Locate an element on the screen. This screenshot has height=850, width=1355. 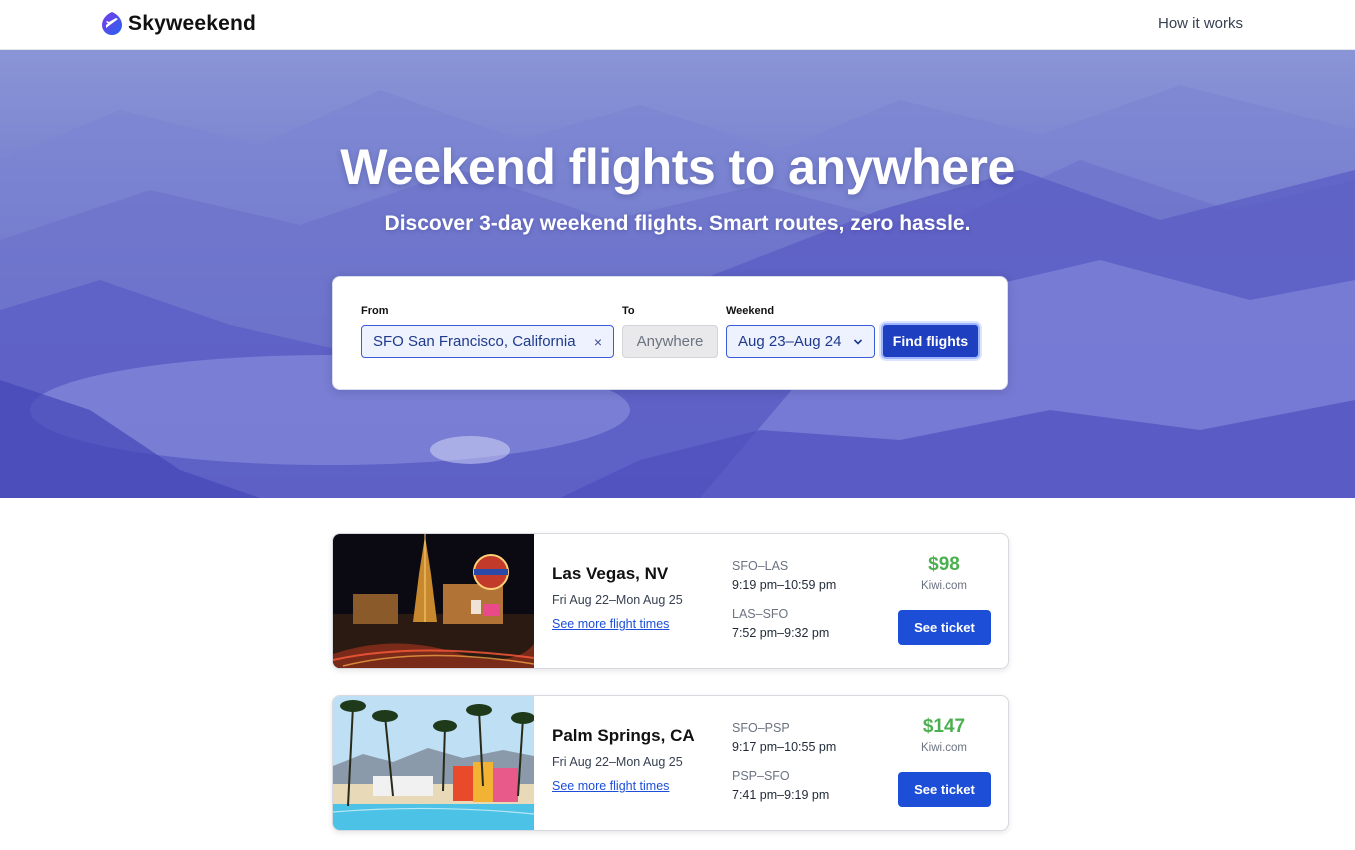
return-time: 7:52 pm–9:32 pm is located at coordinates (781, 633).